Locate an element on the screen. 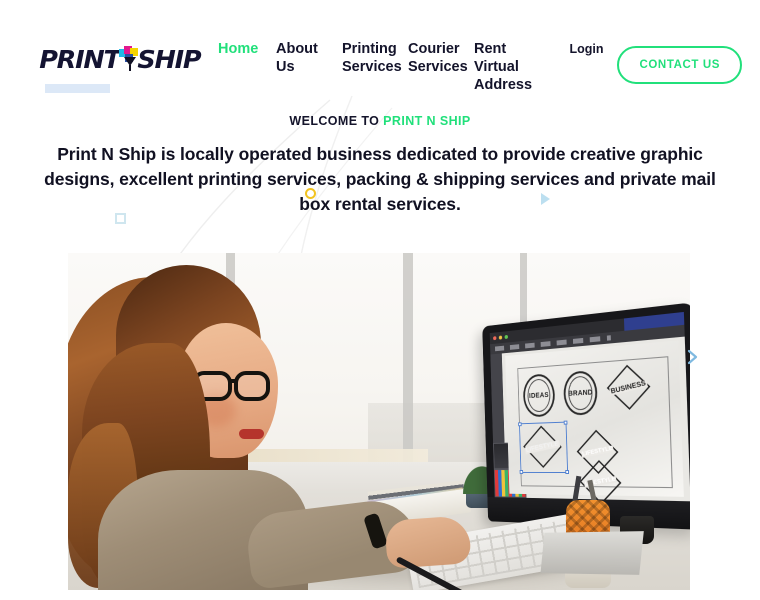 The height and width of the screenshot is (600, 760). site-logo: PRINT SHIP is located at coordinates (120, 59).